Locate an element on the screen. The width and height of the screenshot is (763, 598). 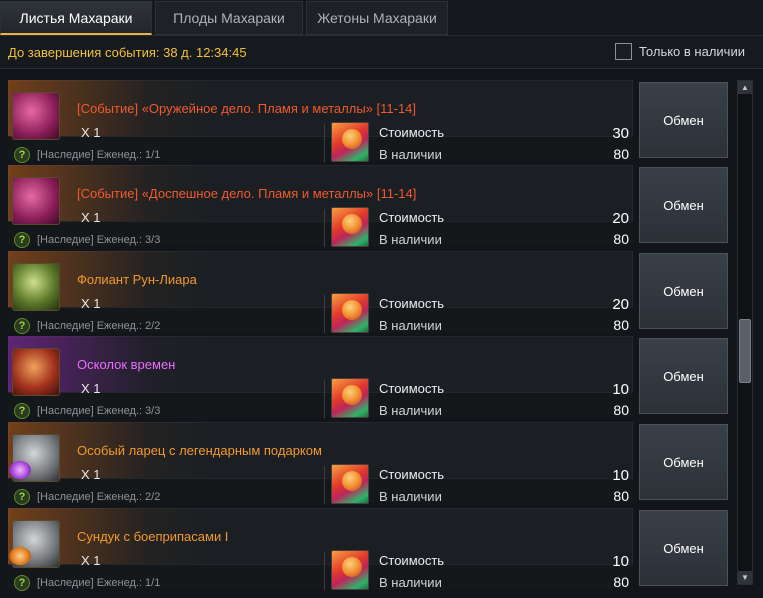
scrollbar: ▲ ▼ is located at coordinates (745, 332).